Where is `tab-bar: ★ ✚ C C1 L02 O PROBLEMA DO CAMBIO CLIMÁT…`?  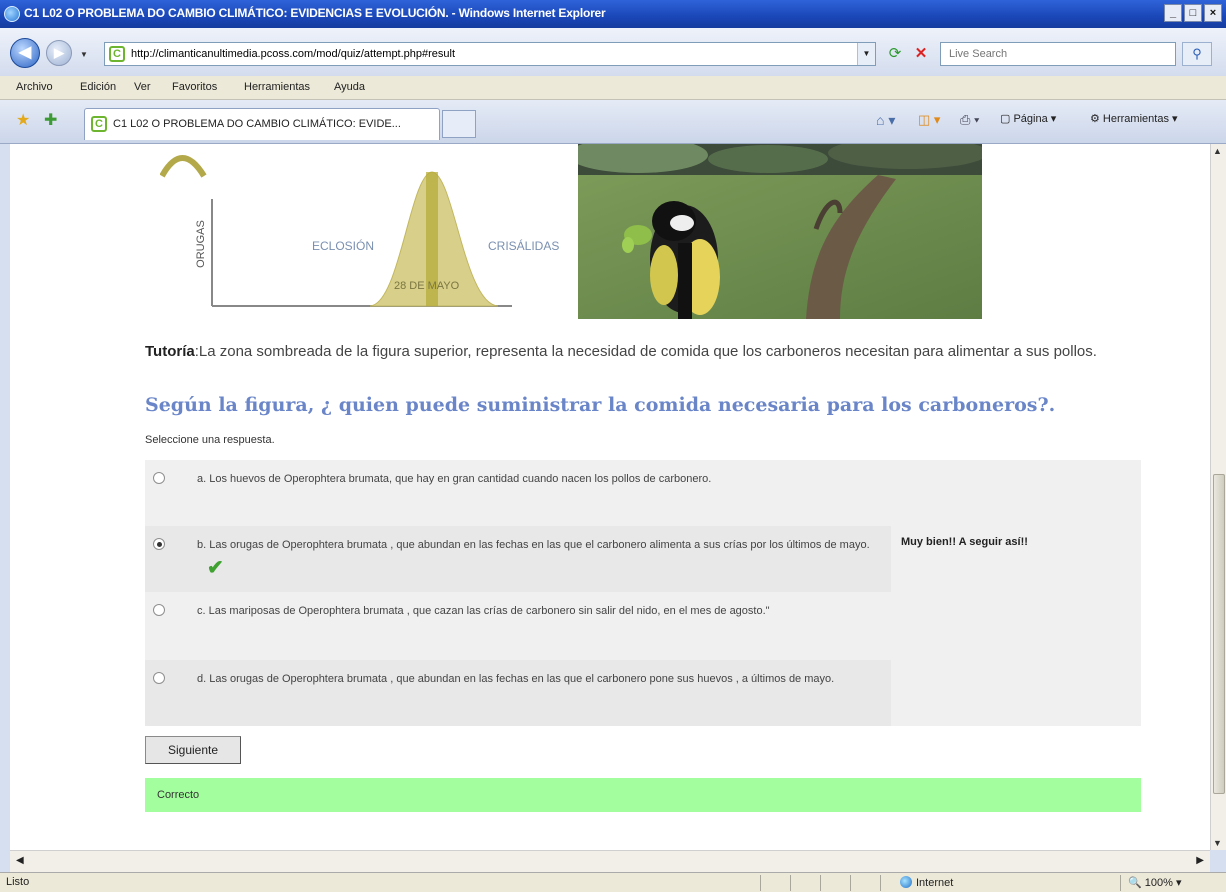 tab-bar: ★ ✚ C C1 L02 O PROBLEMA DO CAMBIO CLIMÁT… is located at coordinates (613, 122).